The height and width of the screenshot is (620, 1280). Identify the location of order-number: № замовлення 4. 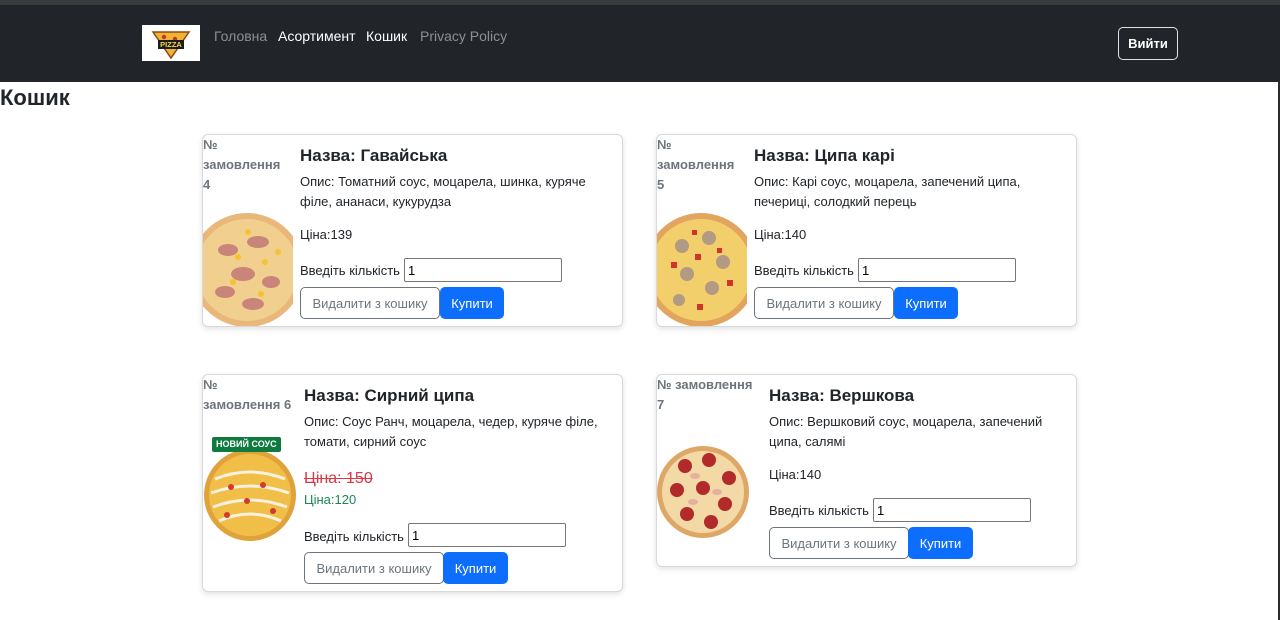
(241, 165).